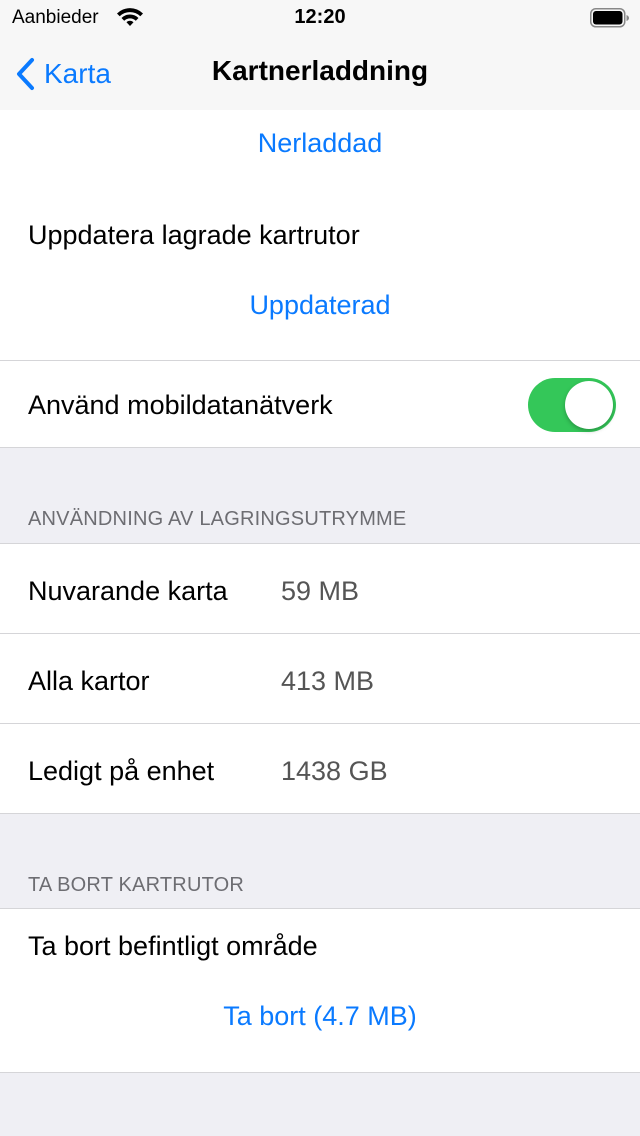 Image resolution: width=640 pixels, height=1136 pixels. Describe the element at coordinates (121, 771) in the screenshot. I see `free-space-label: Ledigt på enhet` at that location.